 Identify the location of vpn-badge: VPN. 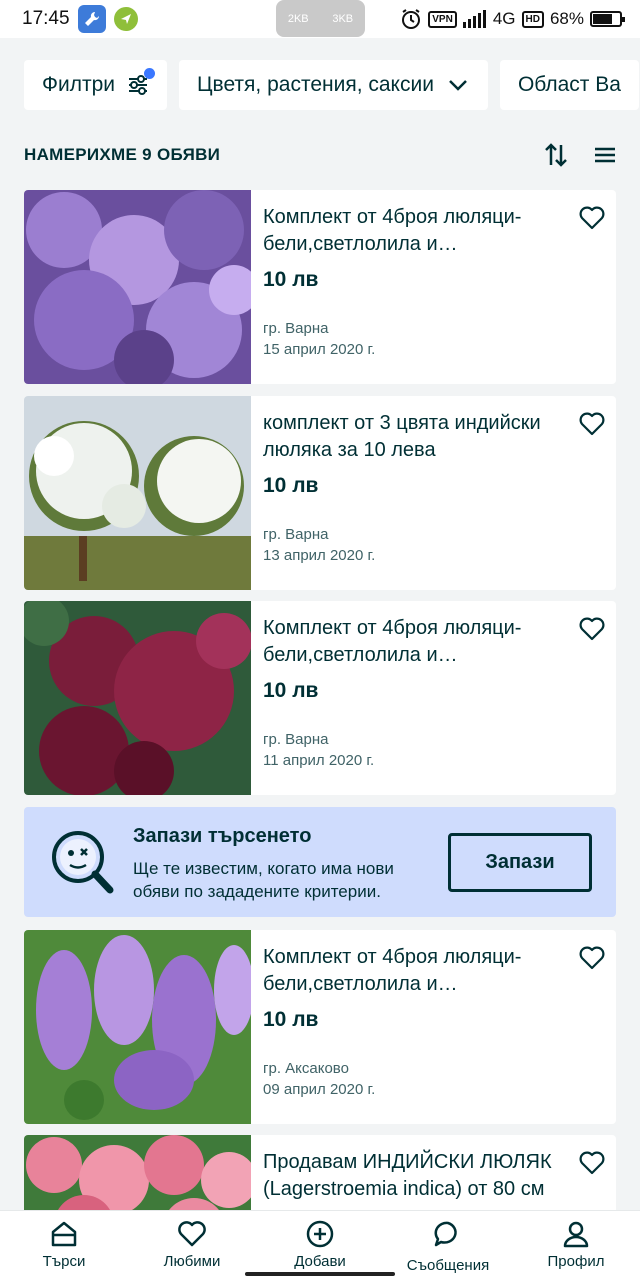
(442, 19).